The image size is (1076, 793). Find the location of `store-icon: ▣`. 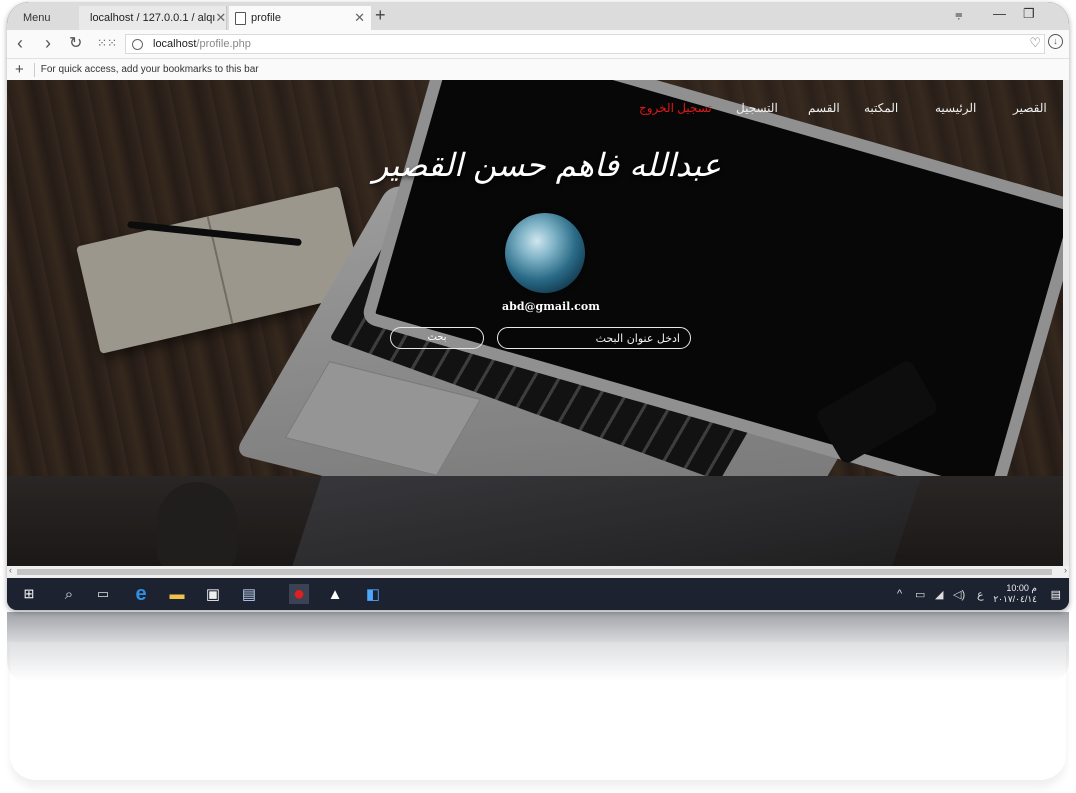

store-icon: ▣ is located at coordinates (213, 594).